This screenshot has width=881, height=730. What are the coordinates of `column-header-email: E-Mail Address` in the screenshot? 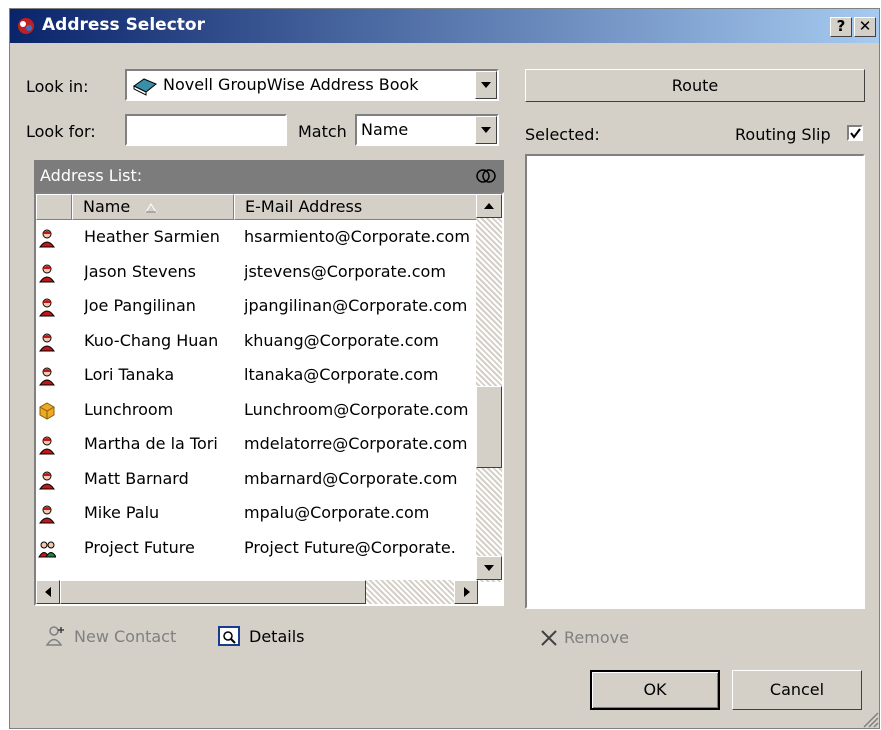 It's located at (356, 207).